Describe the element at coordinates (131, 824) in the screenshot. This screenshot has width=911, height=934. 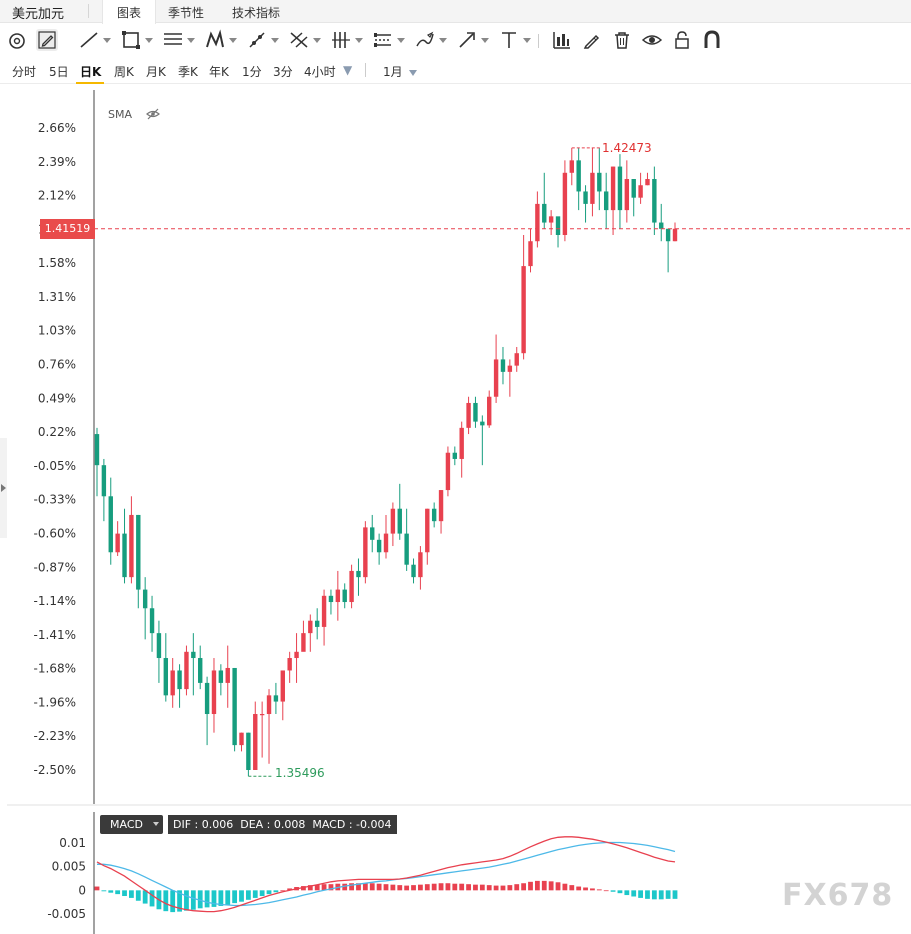
I see `macd-indicator-dropdown: MACD` at that location.